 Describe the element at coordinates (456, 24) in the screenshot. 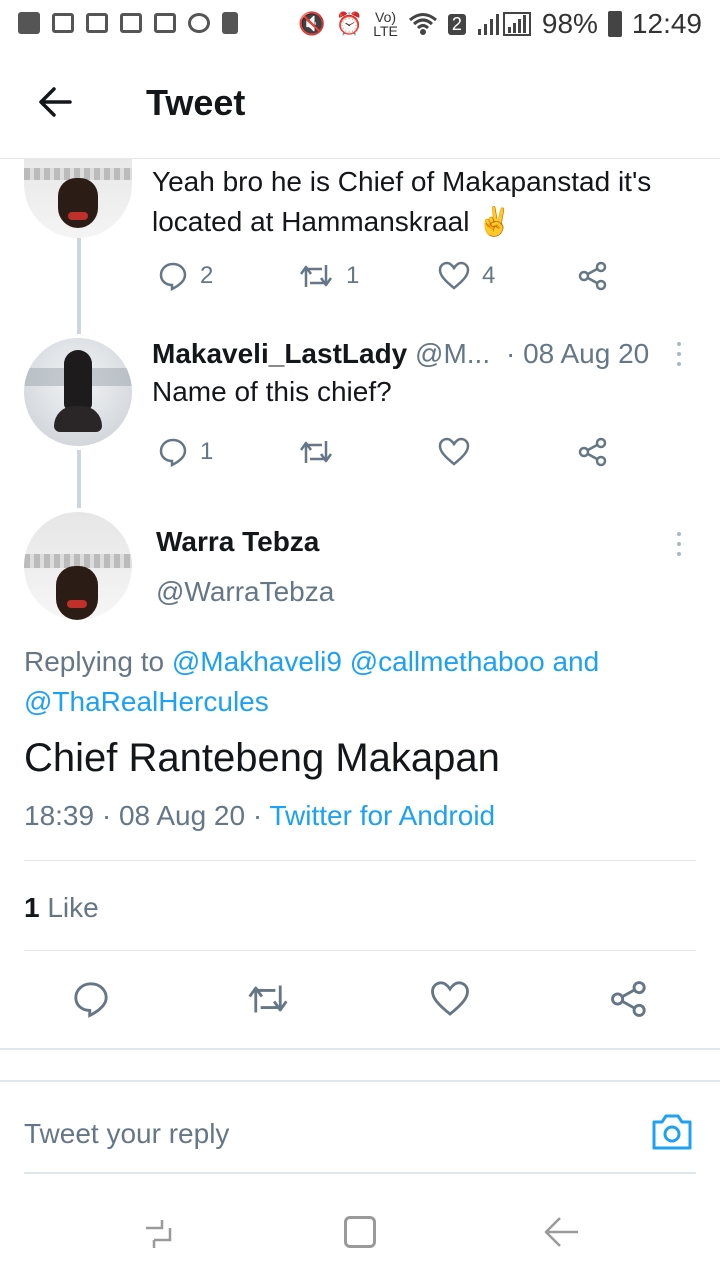

I see `sim-badge: 2` at that location.